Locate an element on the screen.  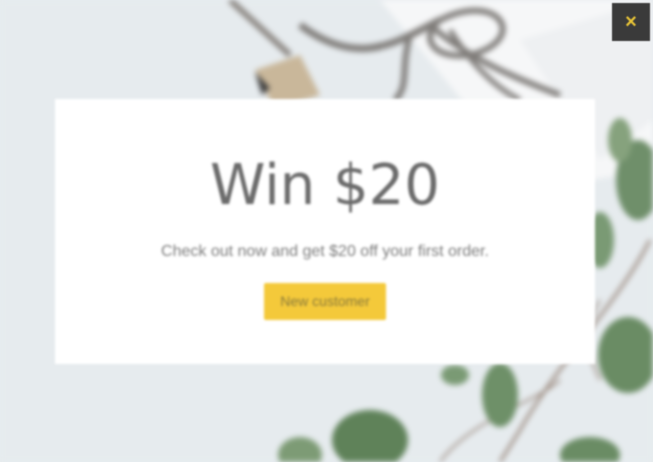
new-customer-button: New customer is located at coordinates (325, 301).